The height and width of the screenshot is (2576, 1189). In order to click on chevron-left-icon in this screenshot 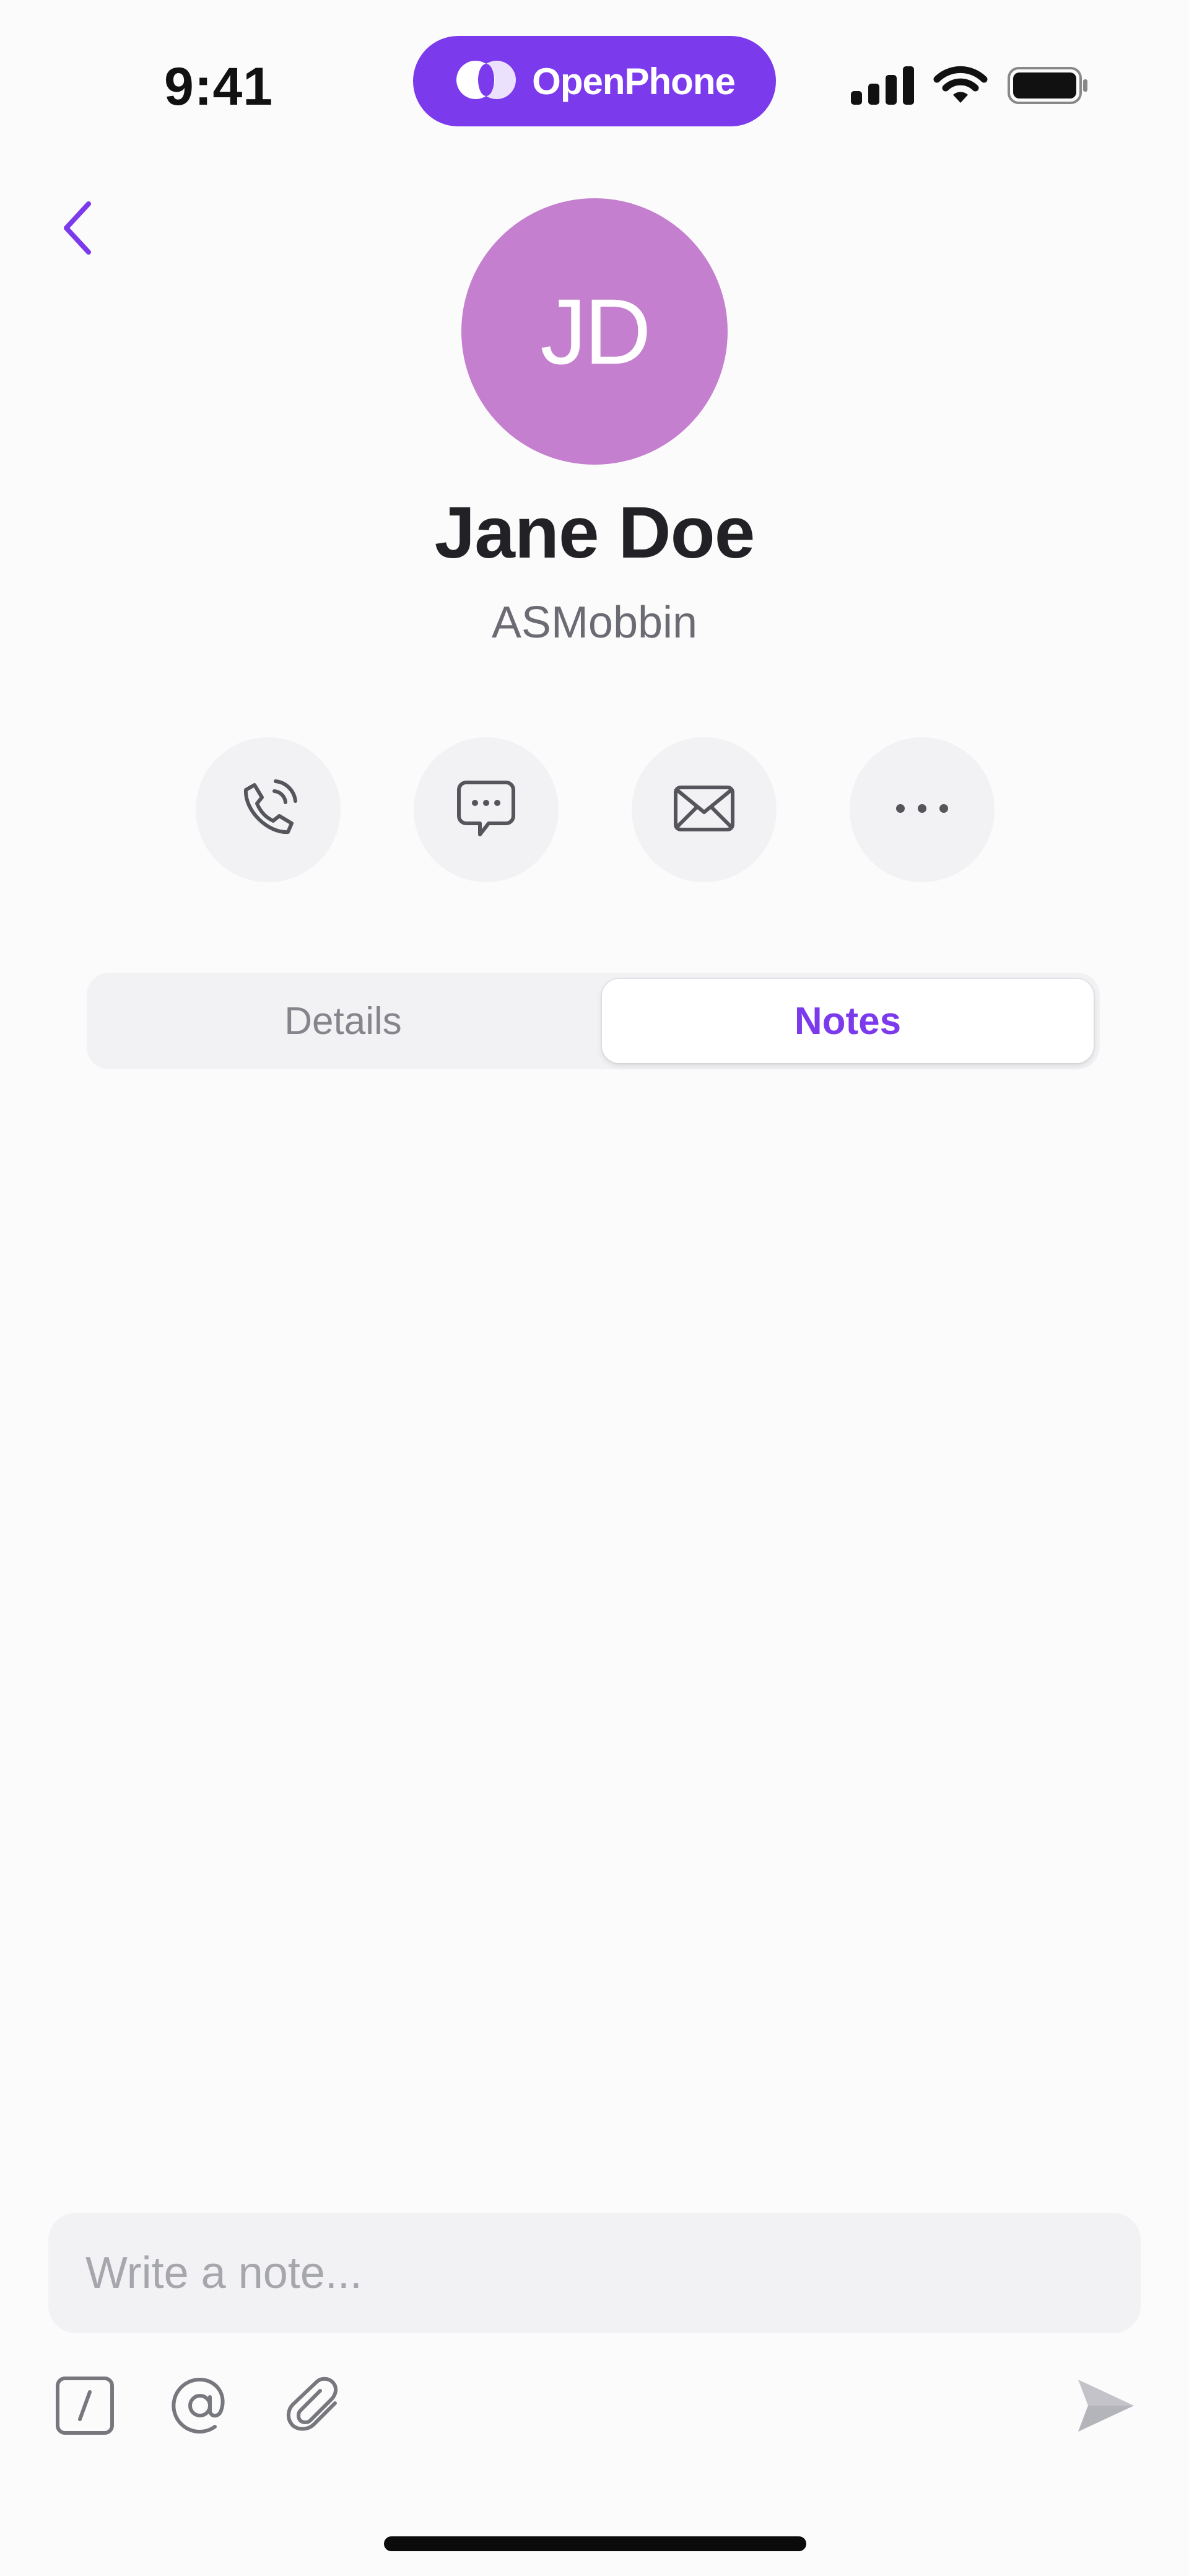, I will do `click(77, 229)`.